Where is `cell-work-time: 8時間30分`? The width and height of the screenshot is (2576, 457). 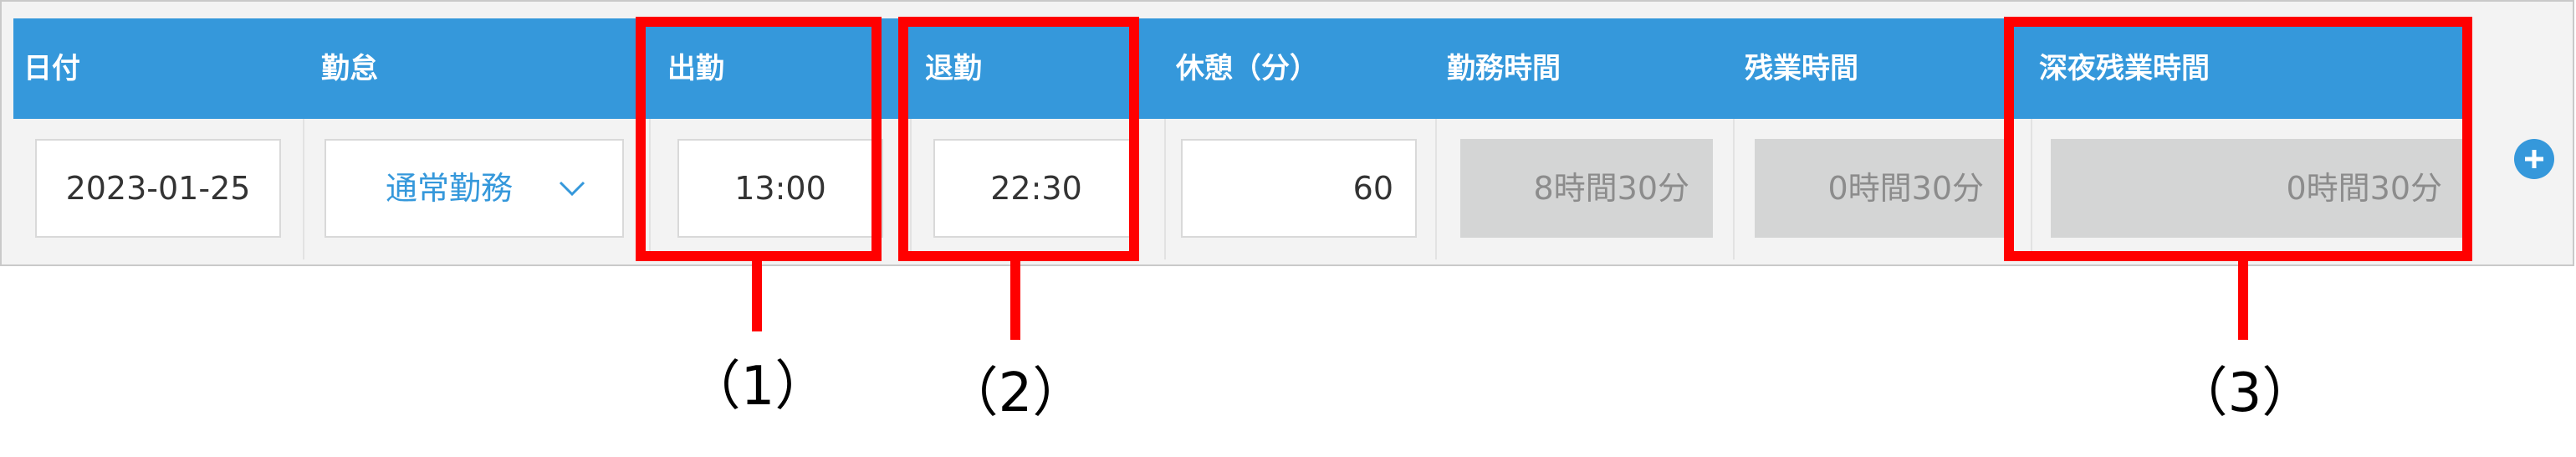
cell-work-time: 8時間30分 is located at coordinates (1586, 189).